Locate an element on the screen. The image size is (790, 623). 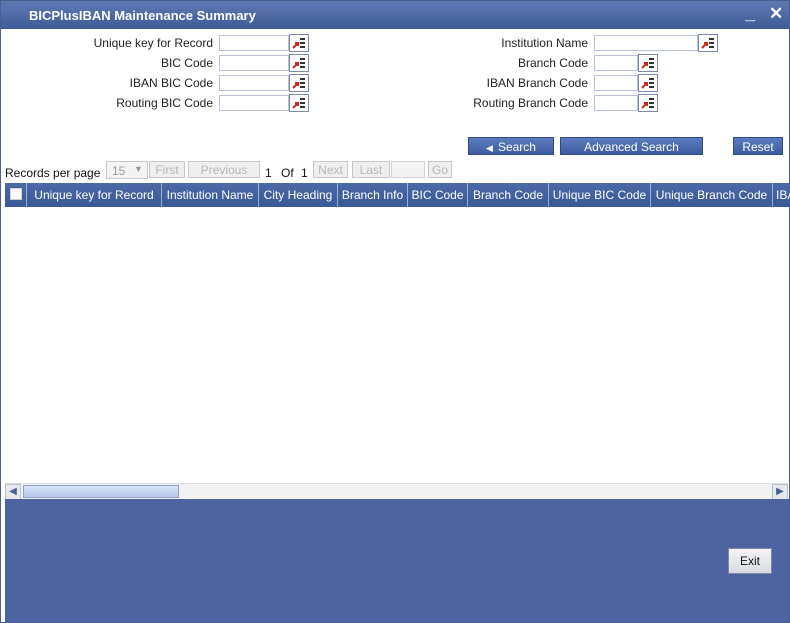
institution-name-lov-button is located at coordinates (708, 43).